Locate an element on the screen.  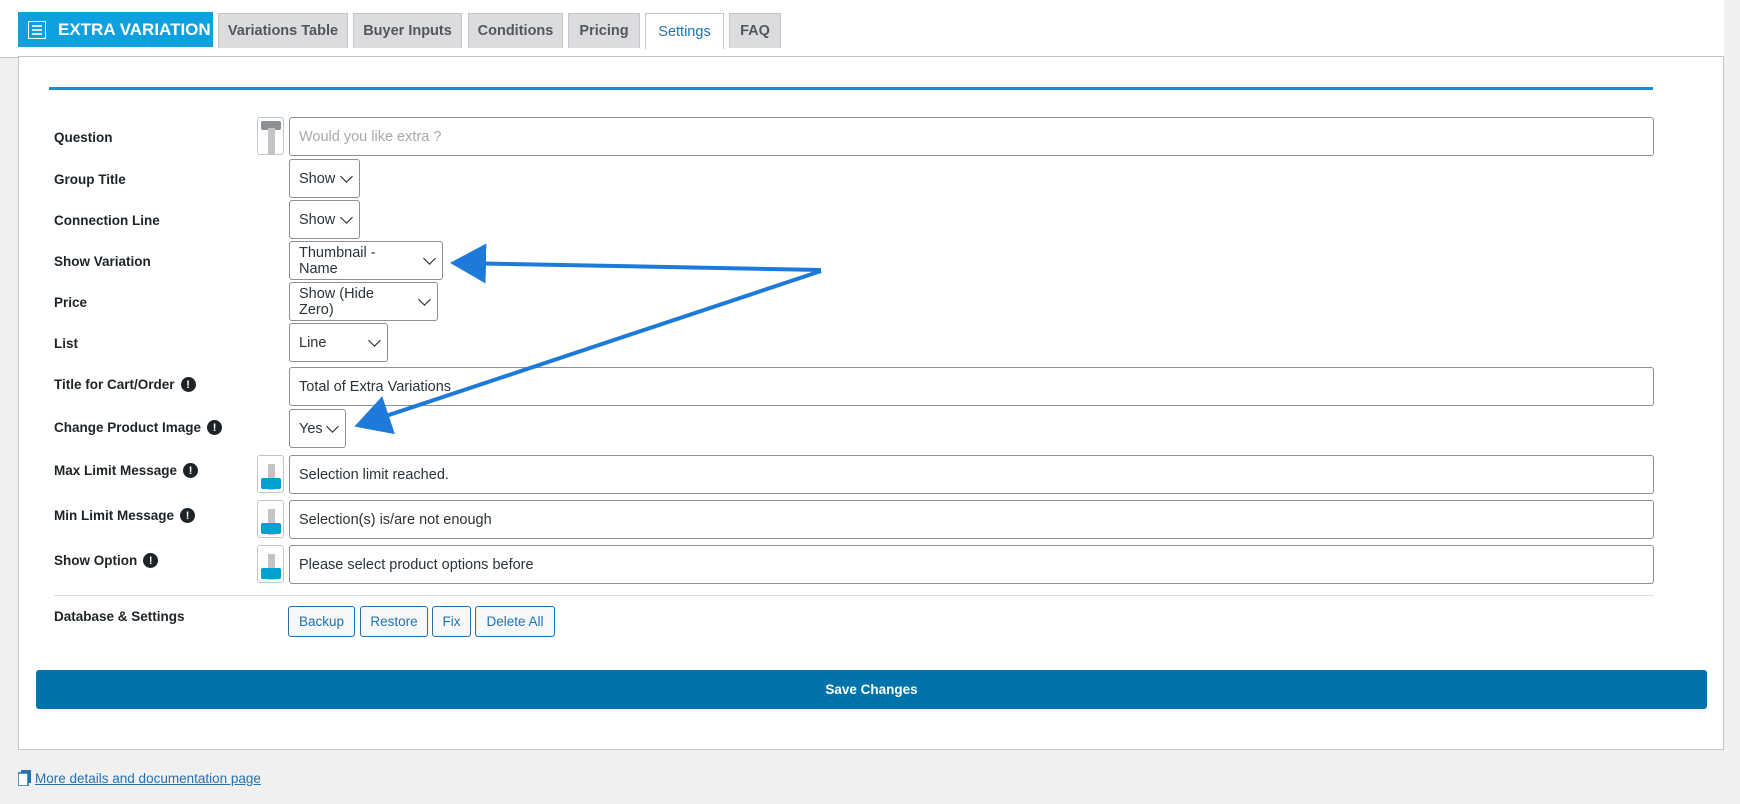
brand-badge: EXTRA VARIATION is located at coordinates (115, 29).